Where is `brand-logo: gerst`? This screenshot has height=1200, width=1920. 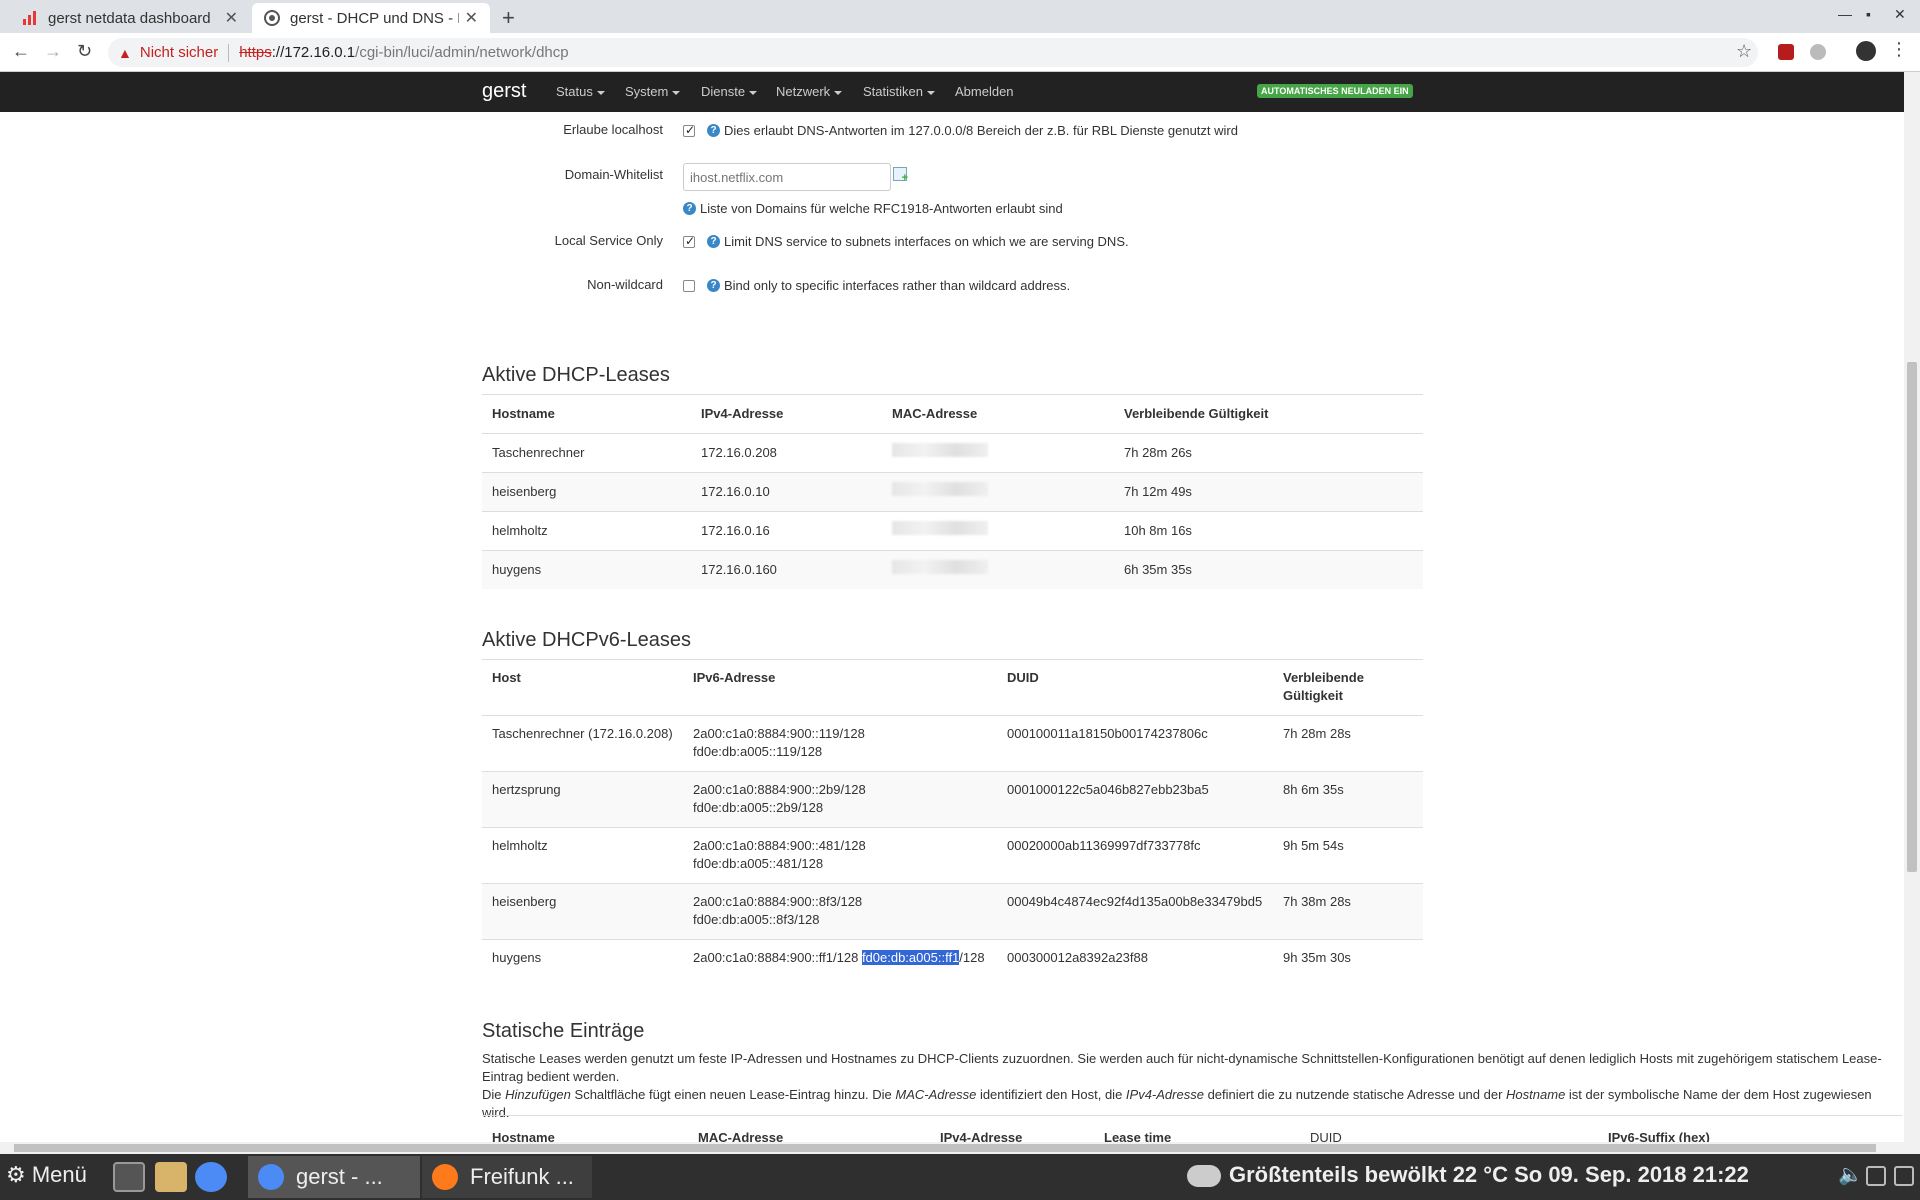 brand-logo: gerst is located at coordinates (504, 91).